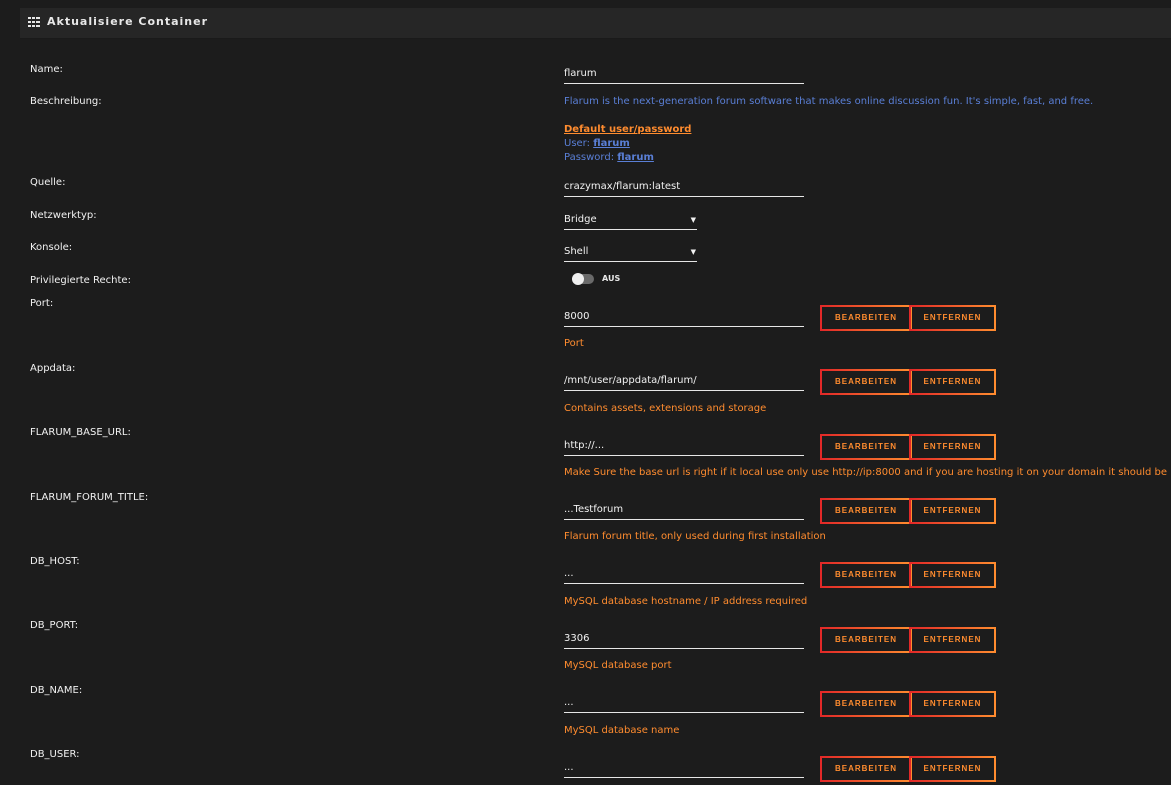  What do you see at coordinates (618, 665) in the screenshot?
I see `config-description: MySQL database port` at bounding box center [618, 665].